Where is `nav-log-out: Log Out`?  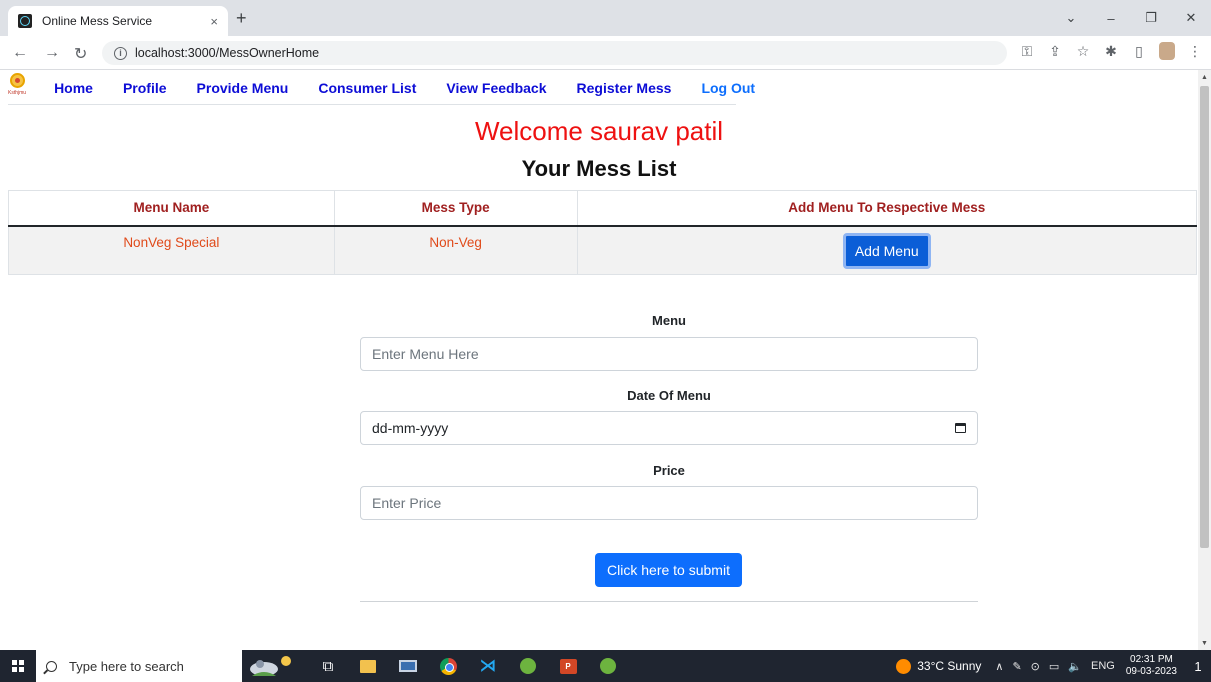
nav-log-out: Log Out is located at coordinates (728, 88).